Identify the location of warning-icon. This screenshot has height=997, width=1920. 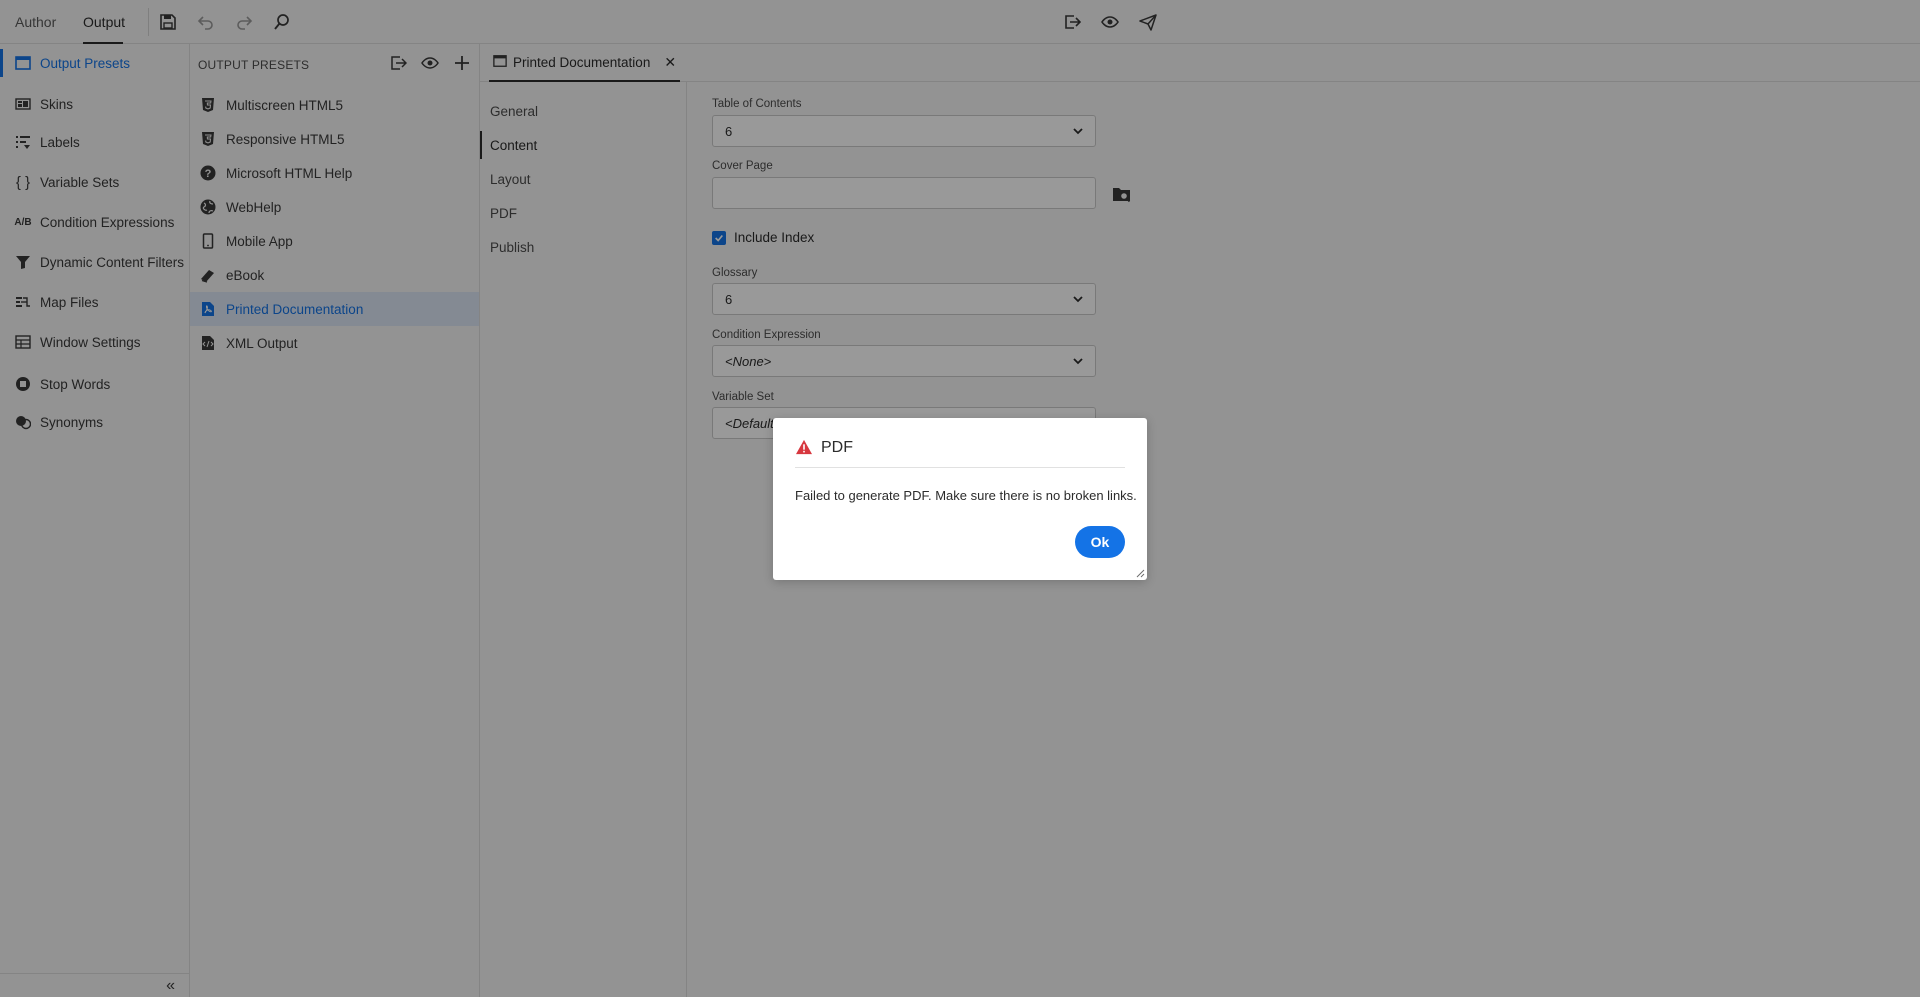
(804, 447).